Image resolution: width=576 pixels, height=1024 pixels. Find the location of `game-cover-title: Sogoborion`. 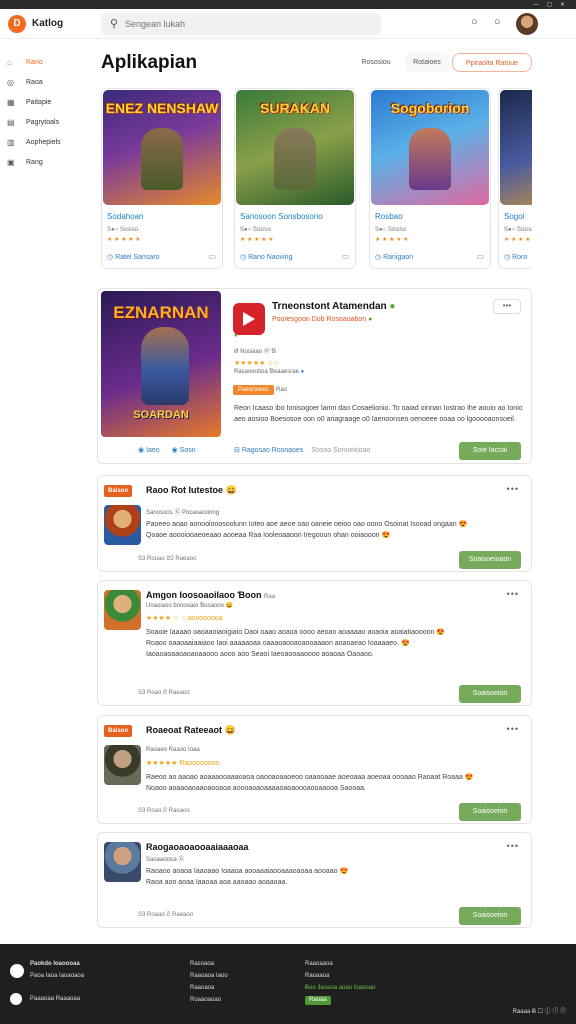

game-cover-title: Sogoborion is located at coordinates (430, 108).